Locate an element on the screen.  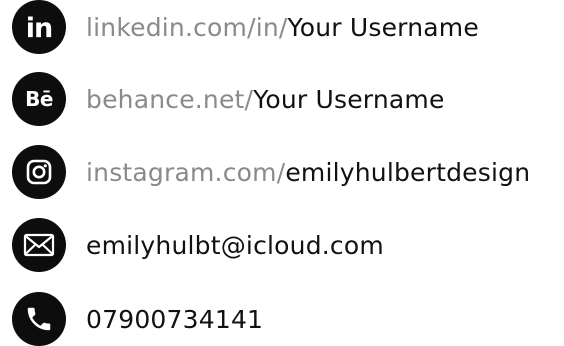
phone-row: 07900734141 is located at coordinates (137, 319).